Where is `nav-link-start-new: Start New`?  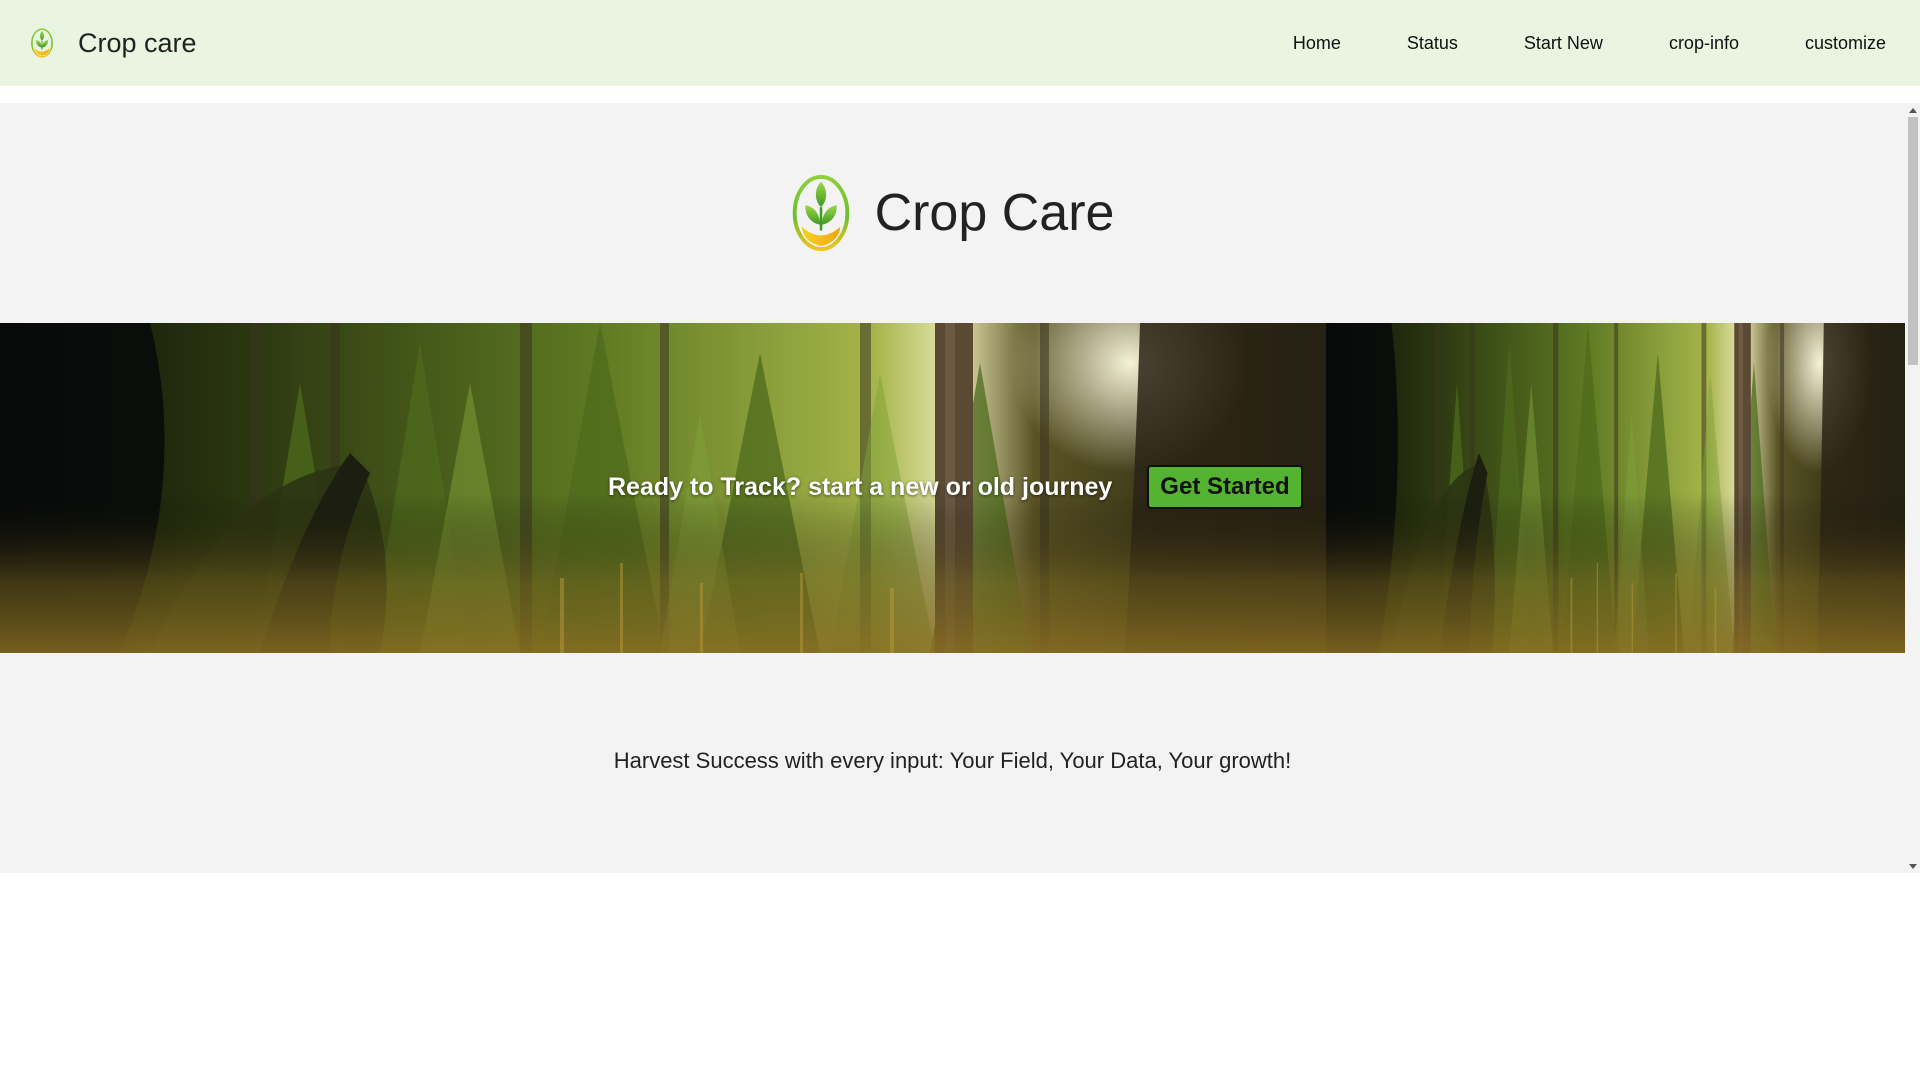 nav-link-start-new: Start New is located at coordinates (1563, 43).